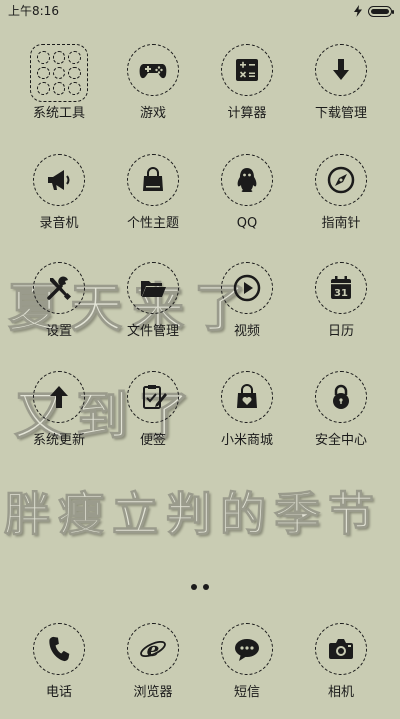 Image resolution: width=400 pixels, height=719 pixels. Describe the element at coordinates (193, 514) in the screenshot. I see `wallpaper-line-3: 胖瘦立判的季节` at that location.